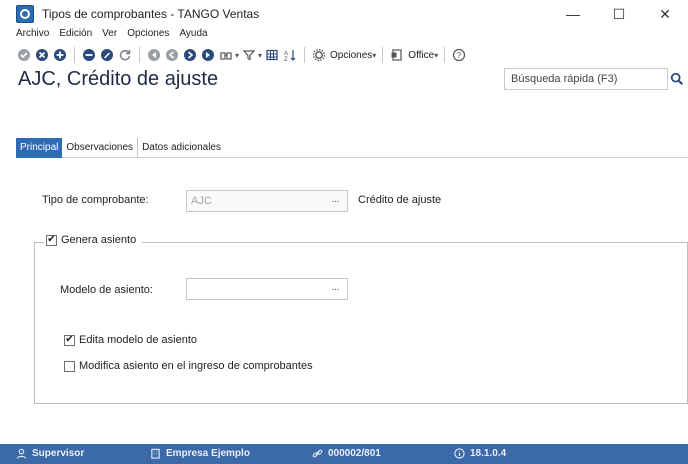 This screenshot has height=464, width=688. I want to click on last-record-icon, so click(208, 55).